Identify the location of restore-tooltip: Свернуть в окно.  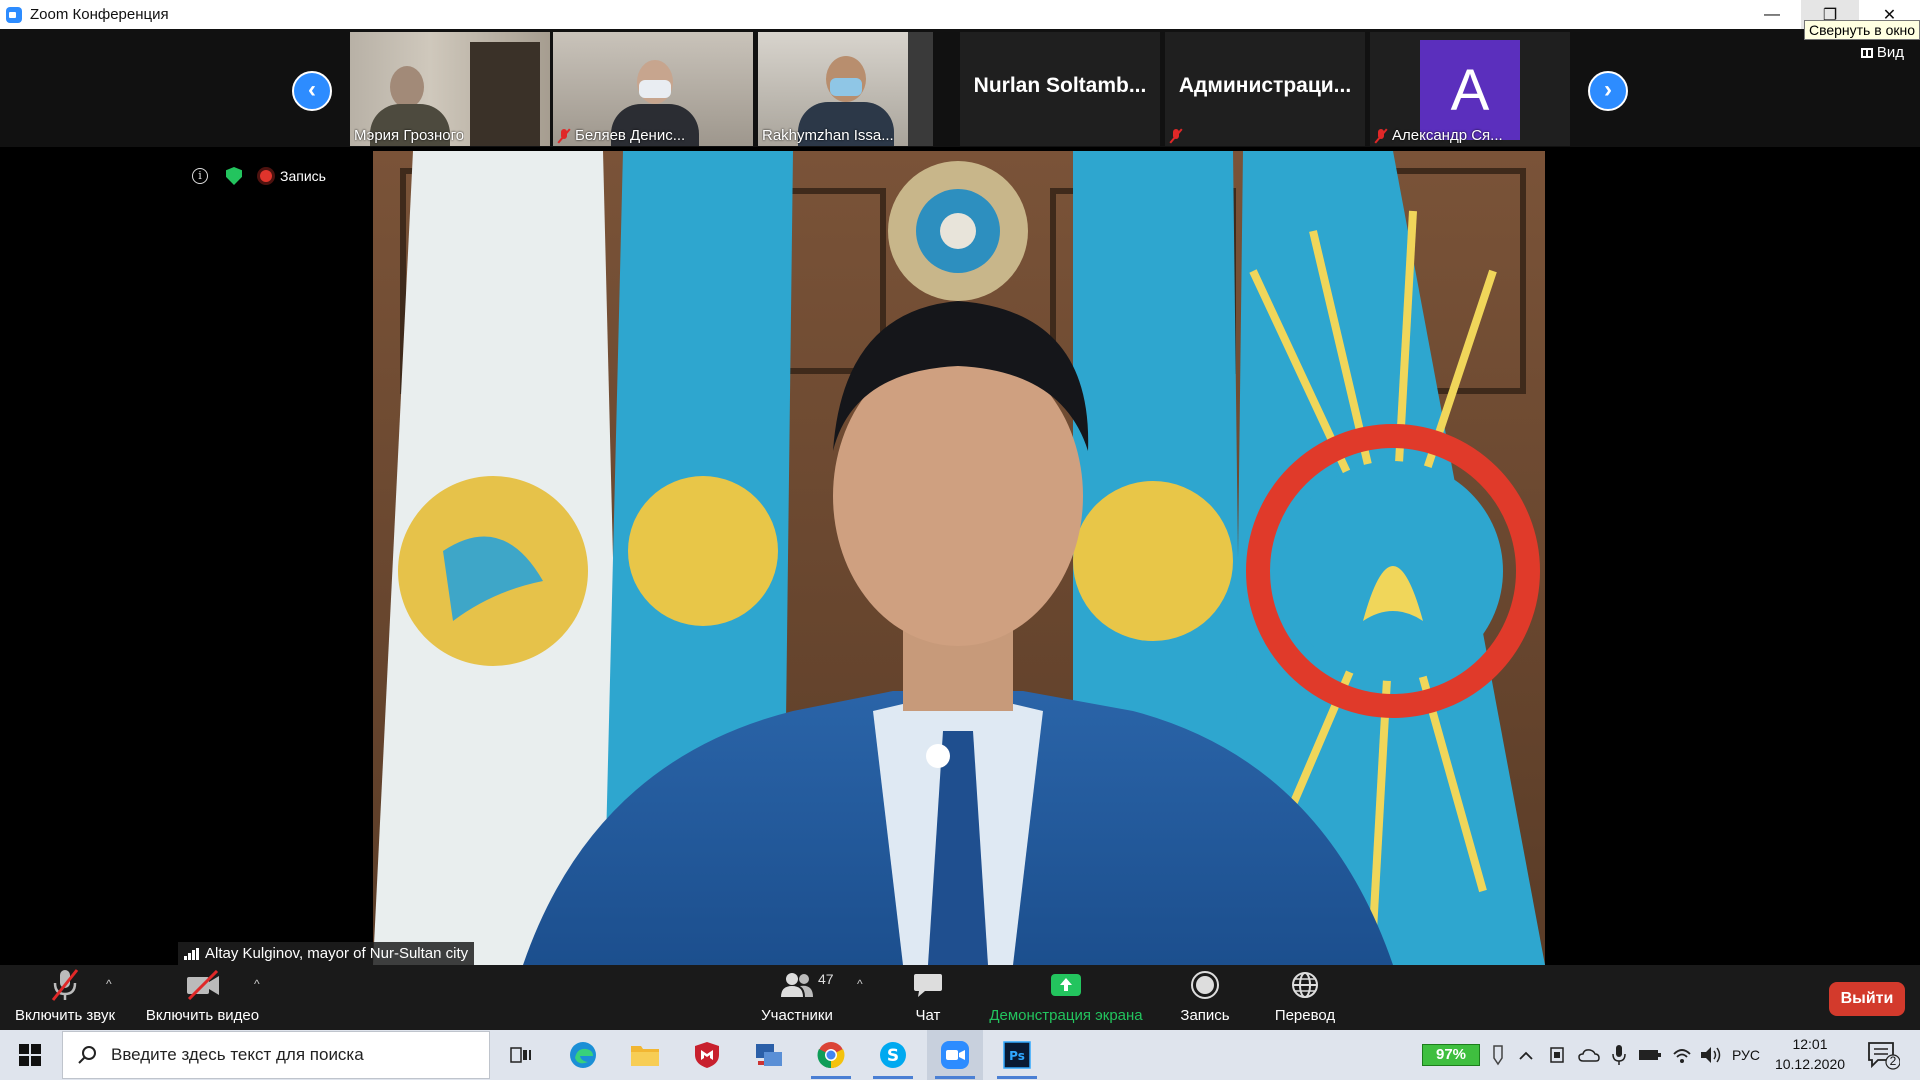
(1861, 30).